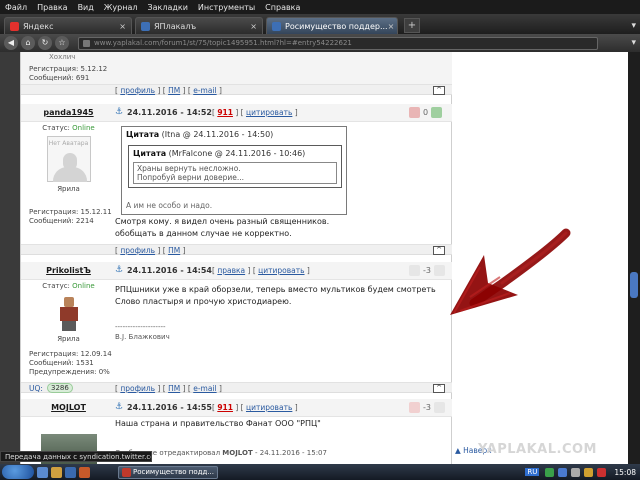  I want to click on menu-tools: Инструменты, so click(226, 7).